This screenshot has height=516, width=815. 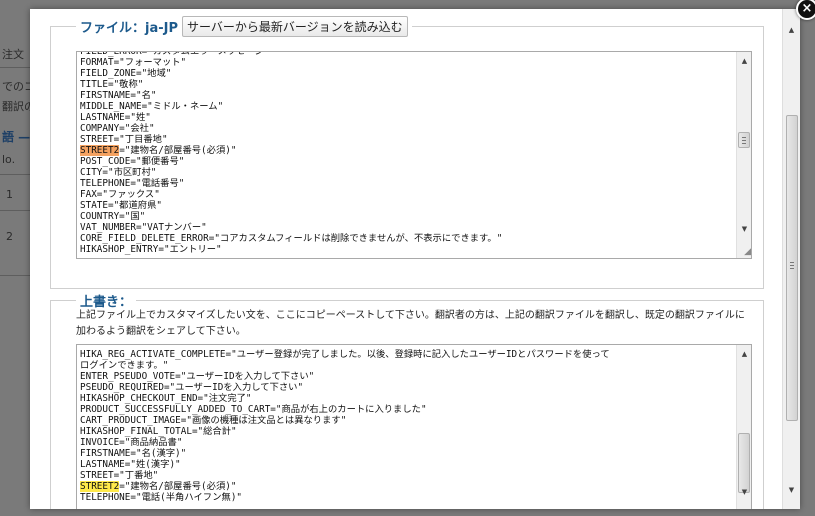 I want to click on code-line: HIKASHOP_CHECKOUT_END="注文完了", so click(x=166, y=398).